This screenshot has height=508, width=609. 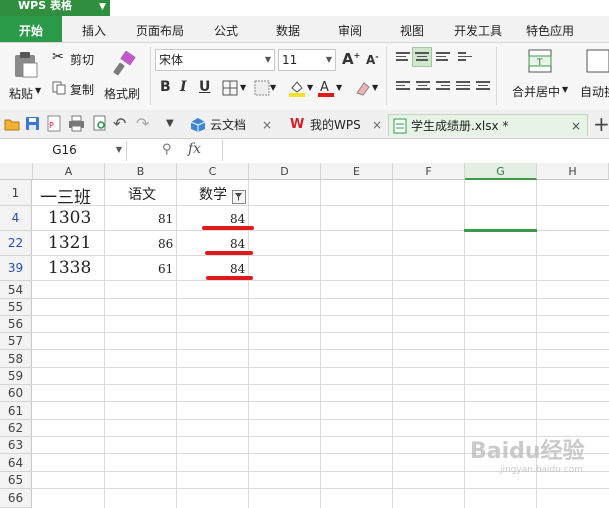 What do you see at coordinates (65, 195) in the screenshot?
I see `cell-a1: 一三班` at bounding box center [65, 195].